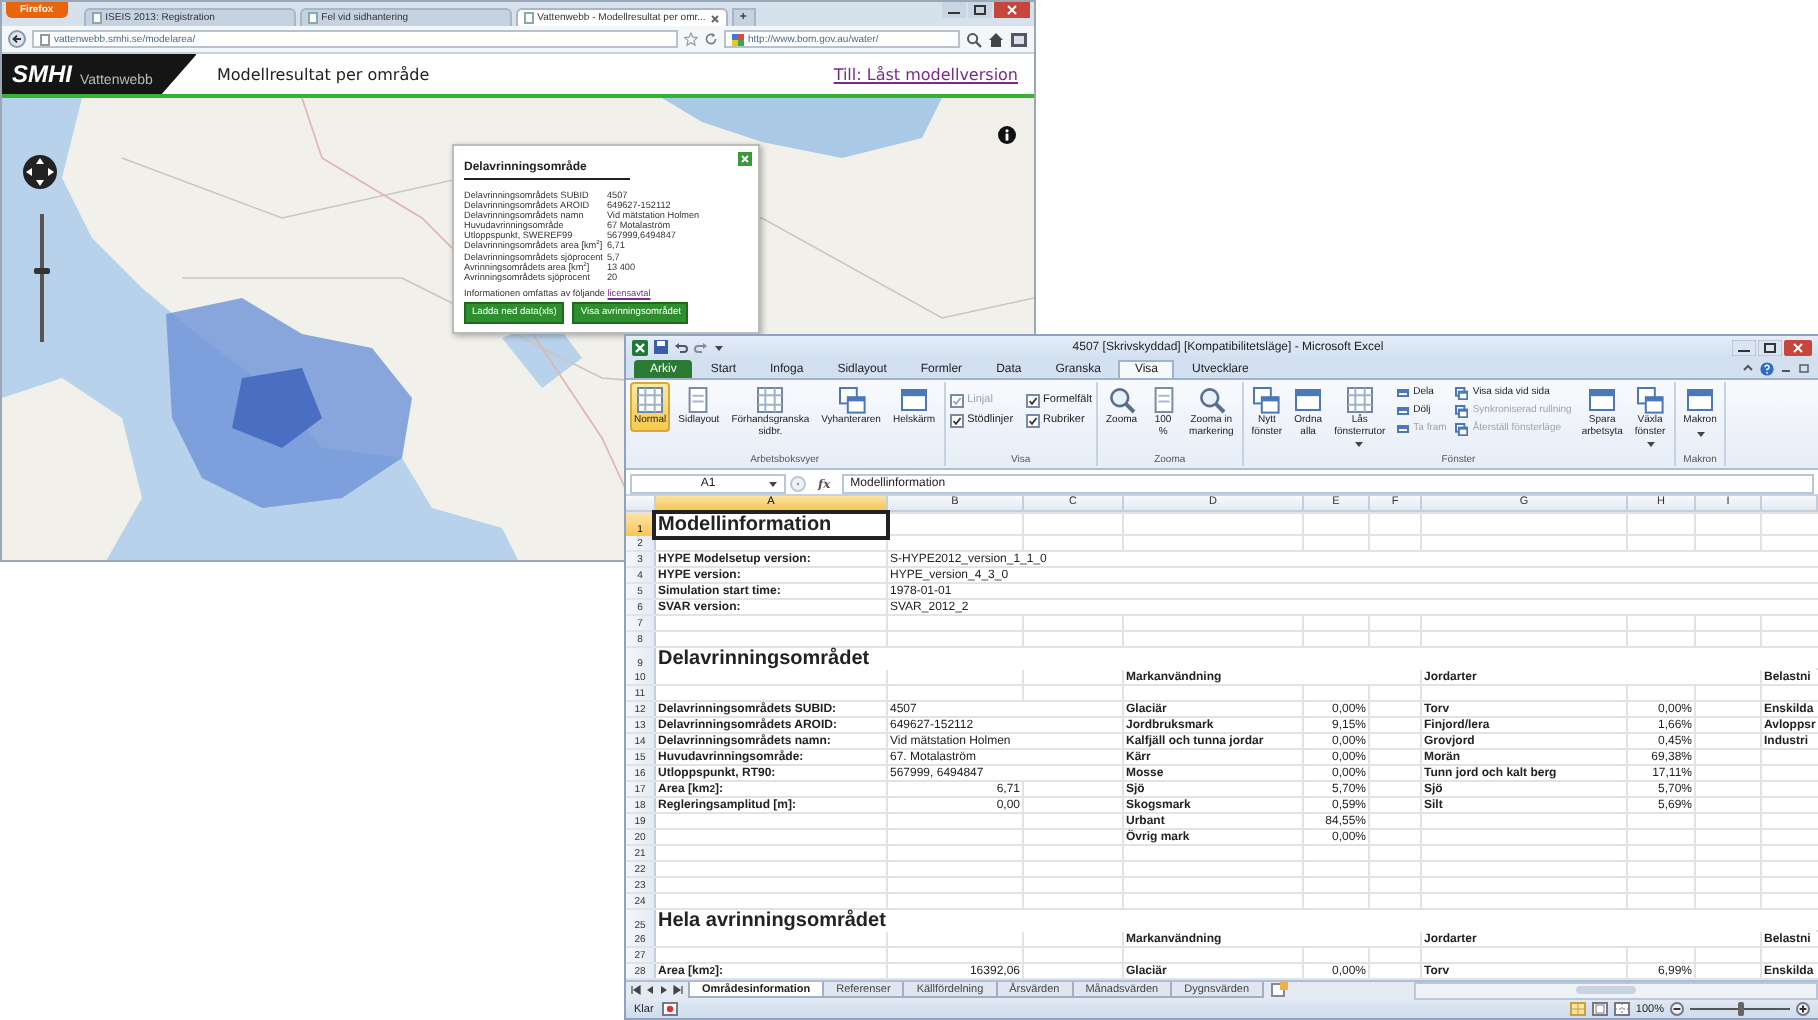 The image size is (1818, 1020). I want to click on page-break-icon, so click(1621, 1009).